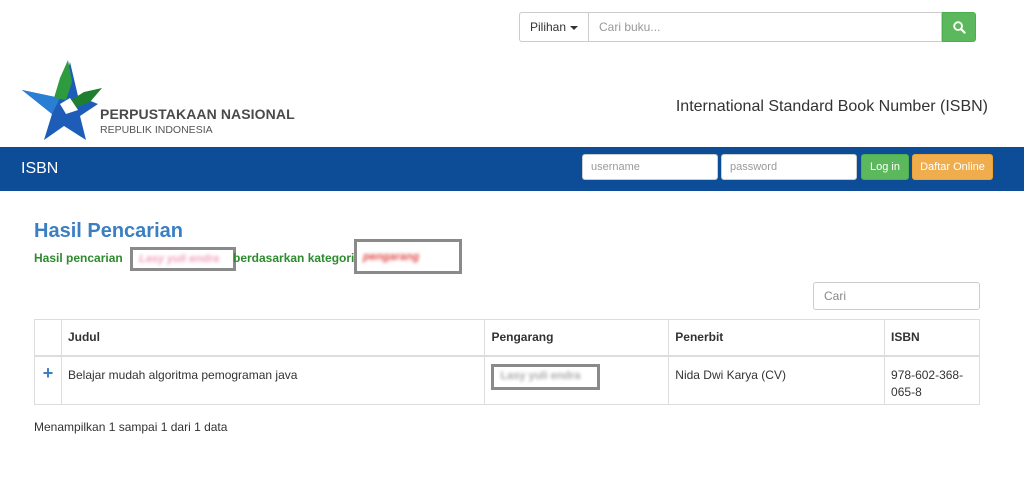 The width and height of the screenshot is (1024, 484). I want to click on cell-pengarang: Lasy yuli endra, so click(577, 380).